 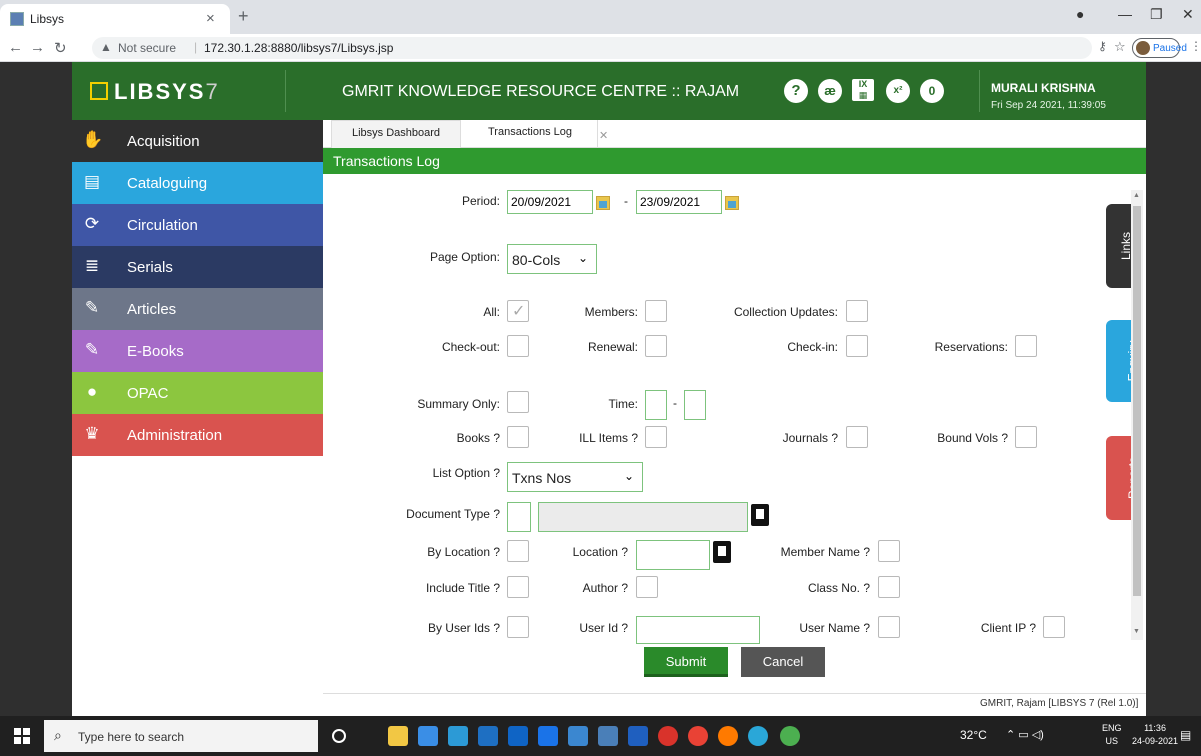 I want to click on sidebar-item-ebooks: ✎ E-Books, so click(x=197, y=351).